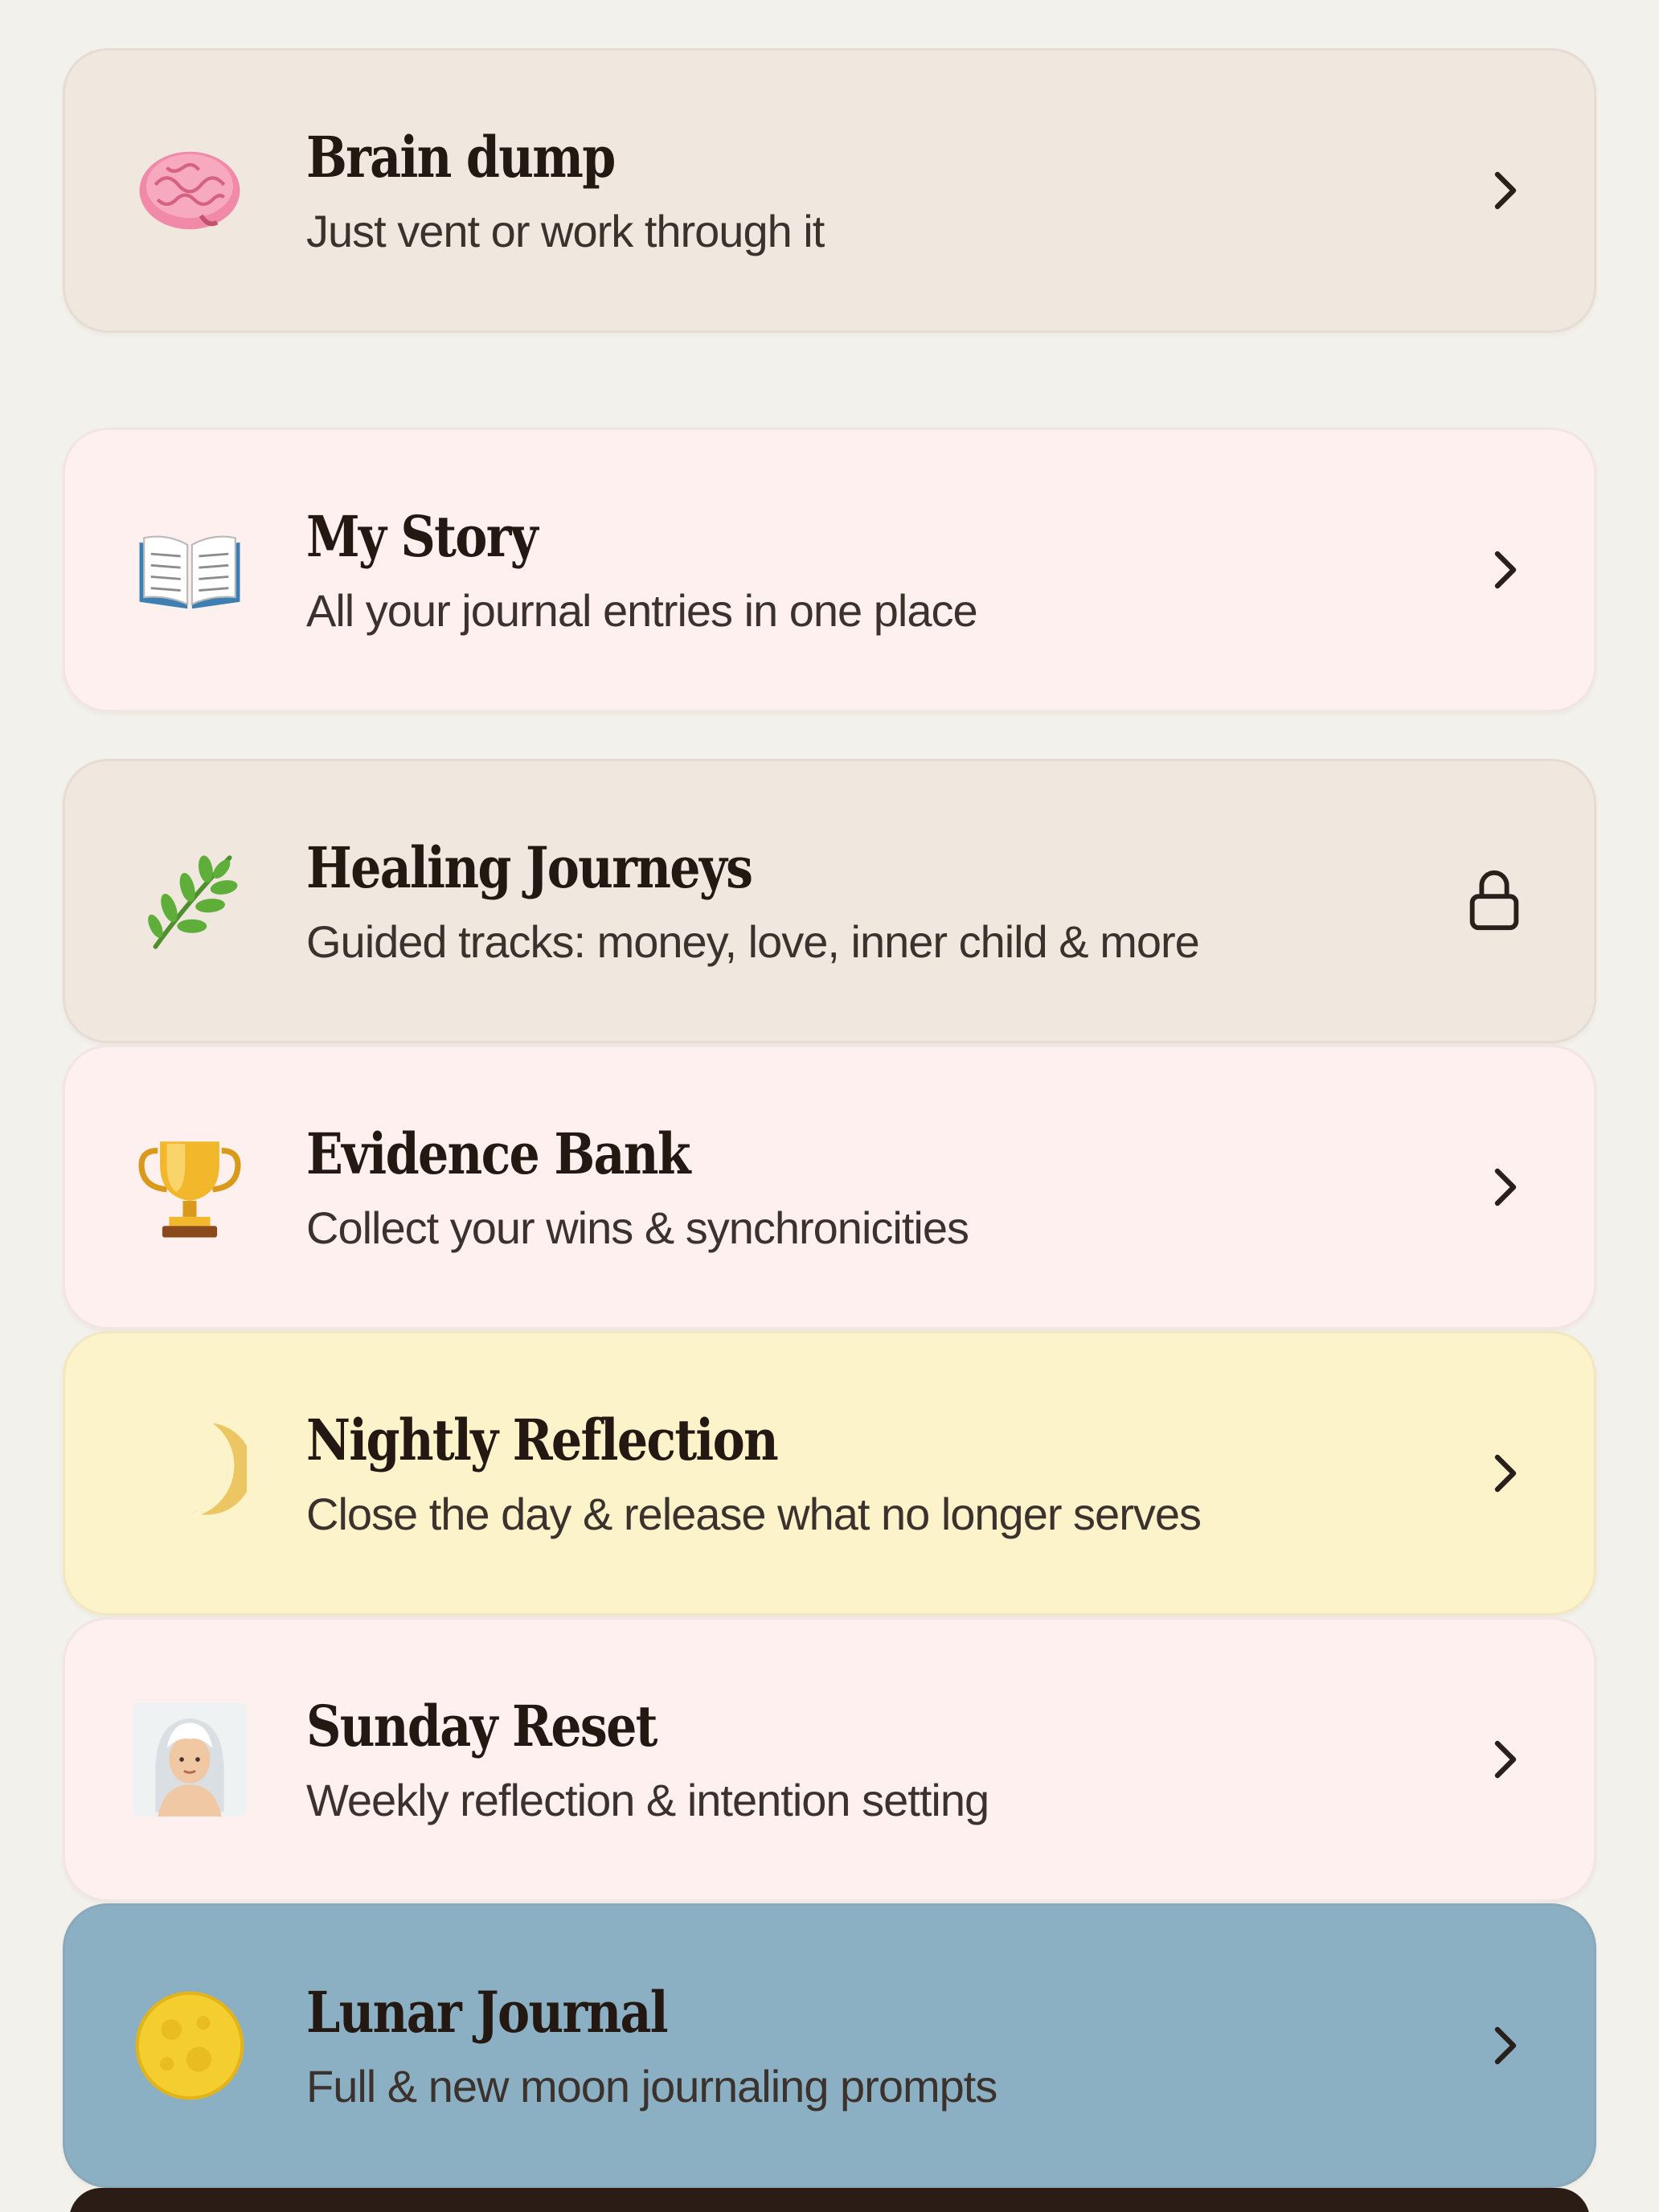 The height and width of the screenshot is (2212, 1659). I want to click on lock-icon, so click(1494, 900).